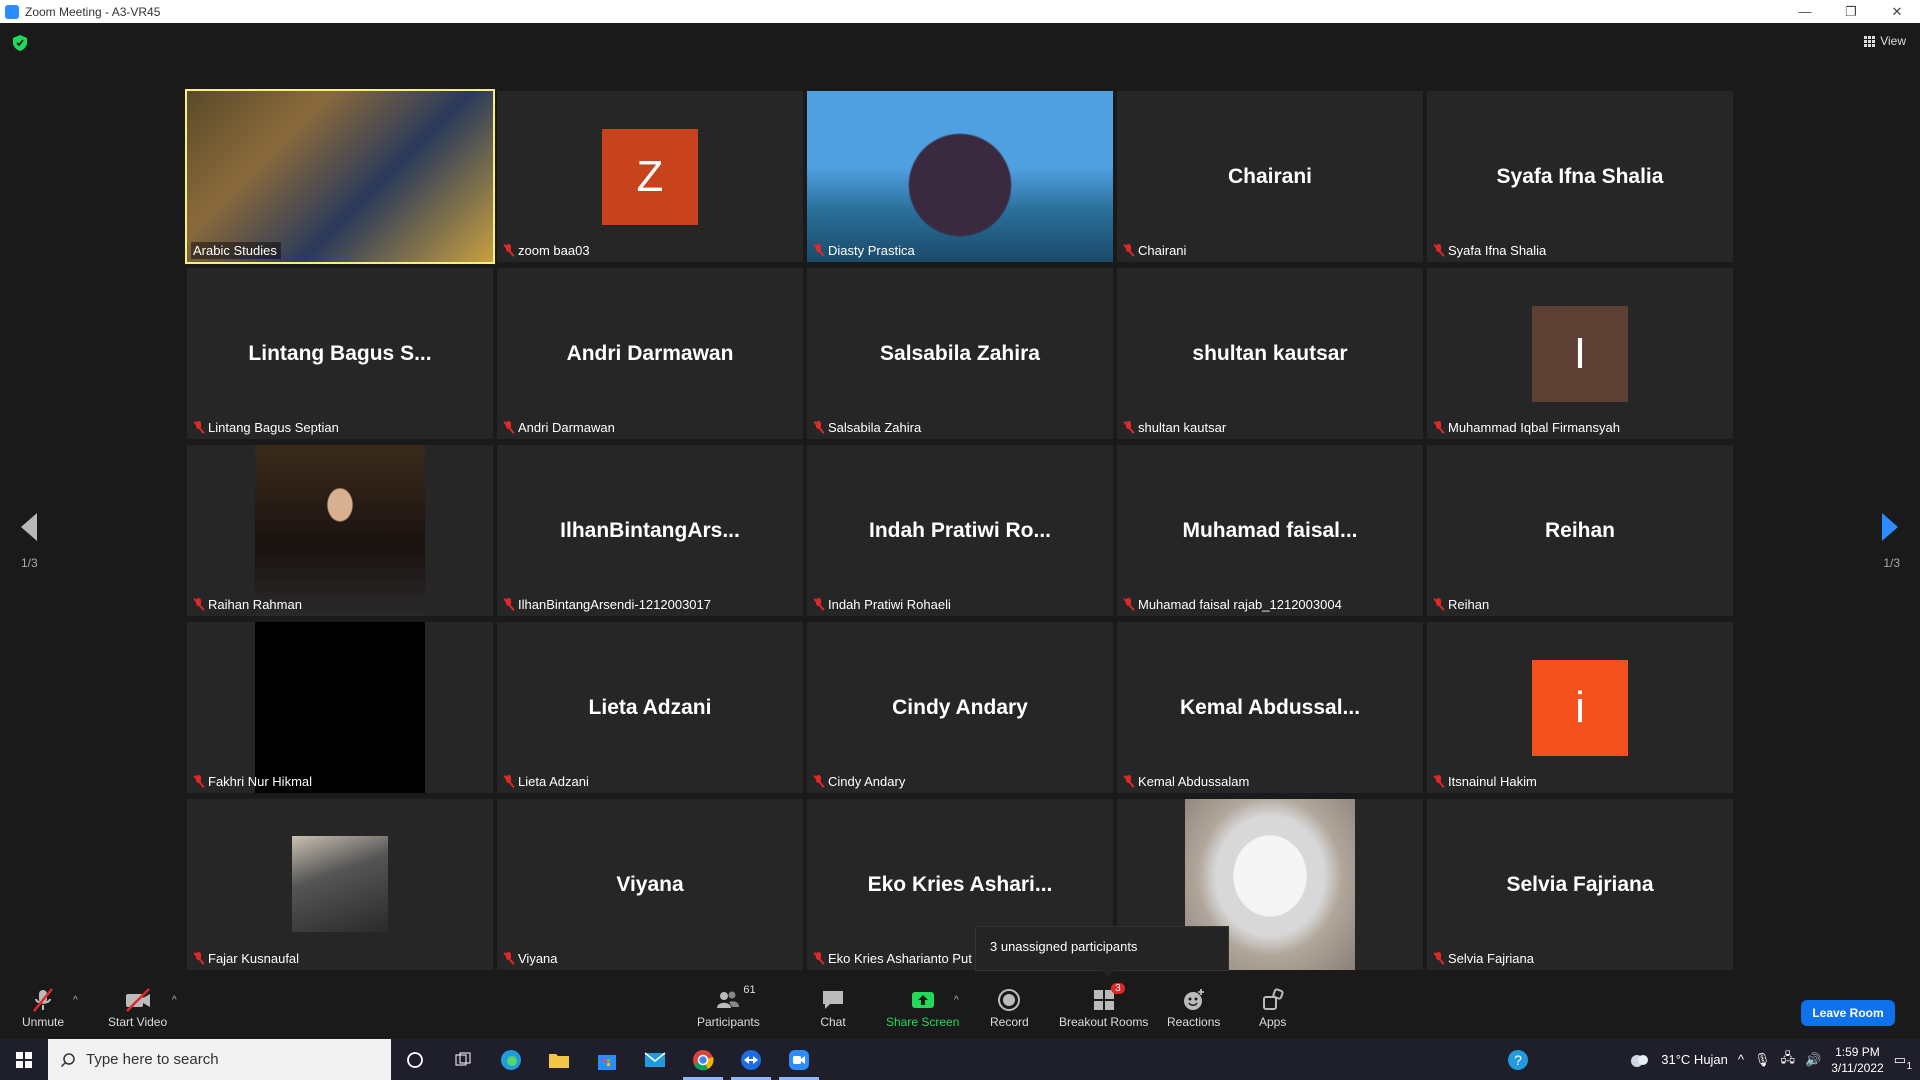 This screenshot has width=1920, height=1080. I want to click on participant-tile: Viyana Viyana, so click(650, 884).